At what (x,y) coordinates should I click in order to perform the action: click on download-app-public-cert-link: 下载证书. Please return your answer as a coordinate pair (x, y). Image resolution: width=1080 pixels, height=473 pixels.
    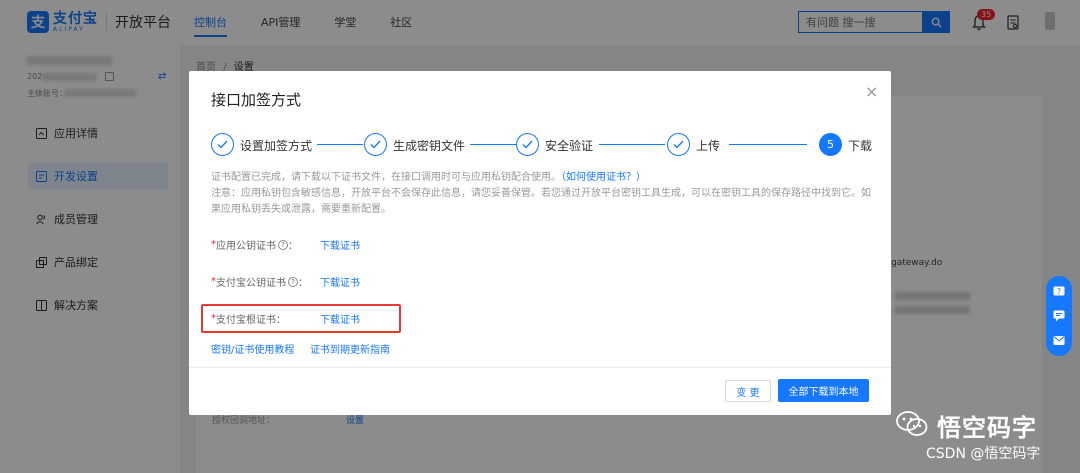
    Looking at the image, I should click on (340, 244).